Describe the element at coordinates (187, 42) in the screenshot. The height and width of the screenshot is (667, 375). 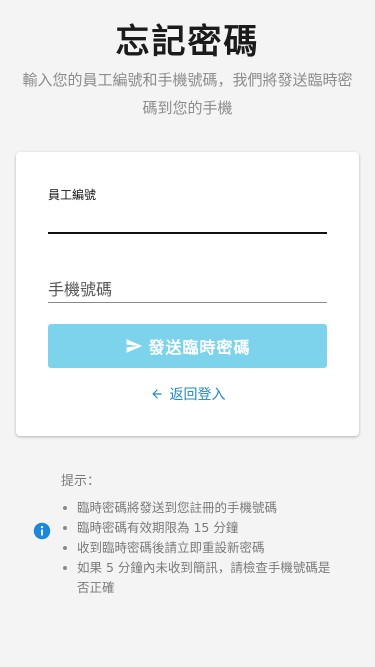
I see `page-title: 忘記密碼` at that location.